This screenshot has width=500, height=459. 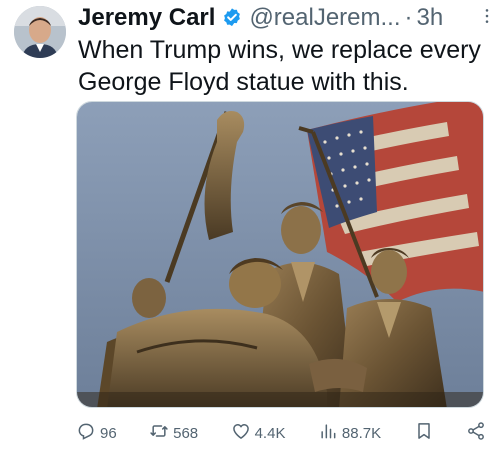 I want to click on like-count: 4.4K, so click(x=270, y=433).